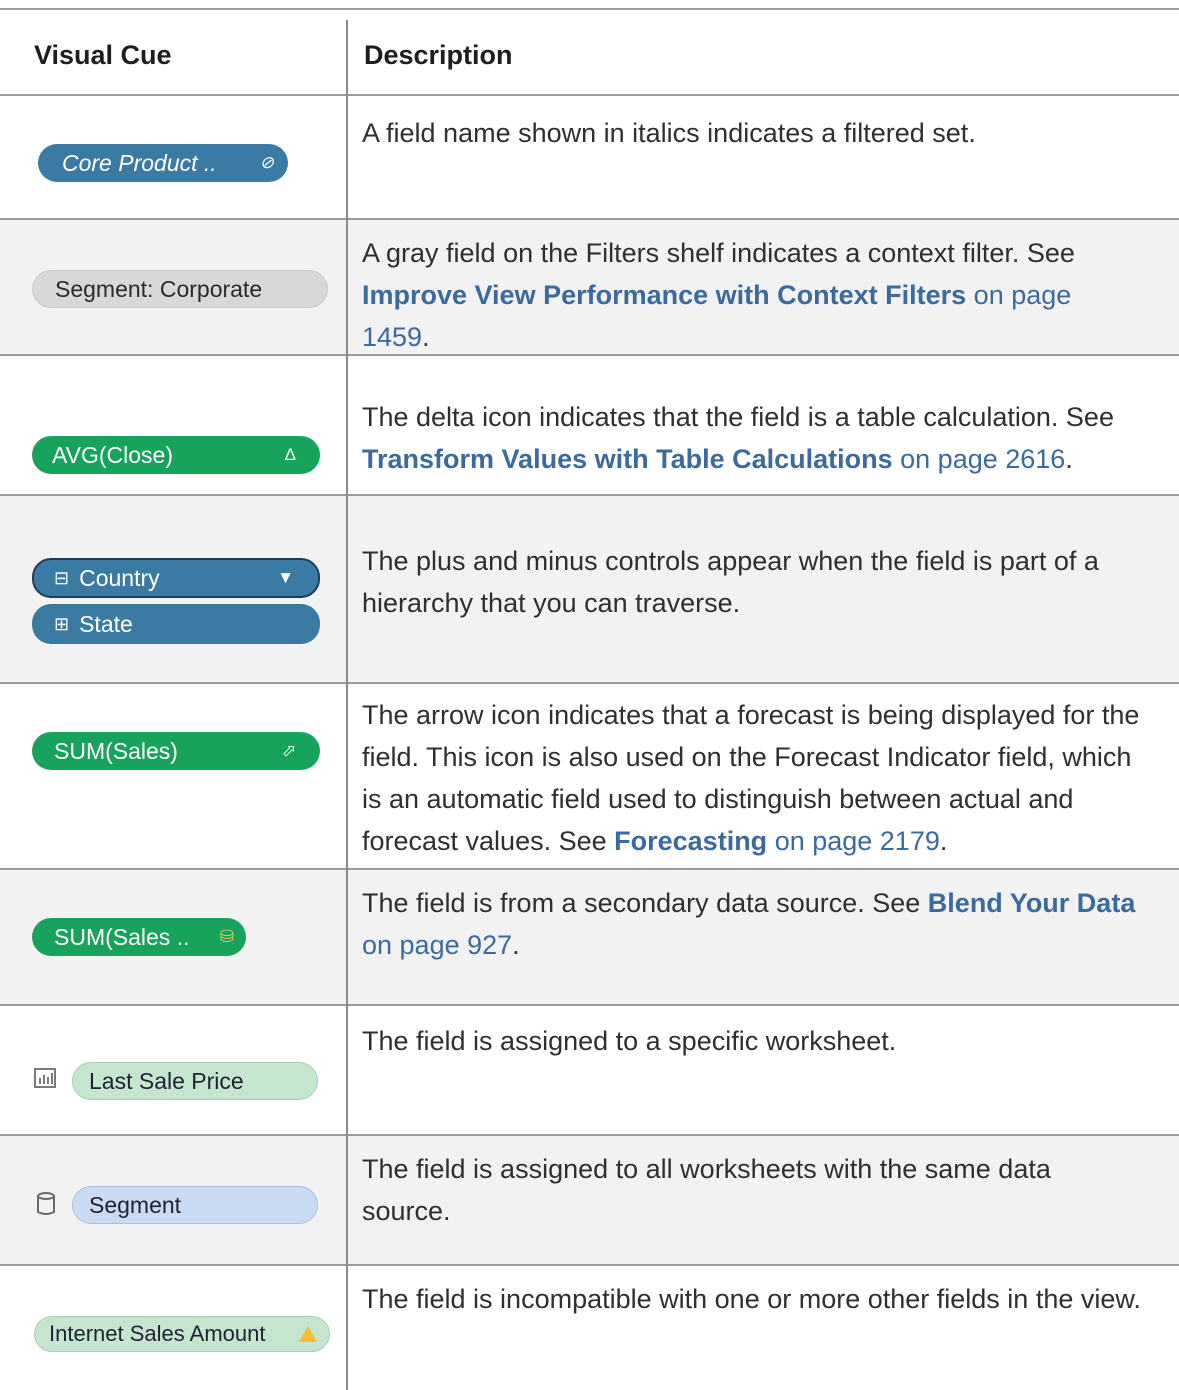 This screenshot has height=1390, width=1179. Describe the element at coordinates (195, 1205) in the screenshot. I see `datasource-field-pill: Segment` at that location.